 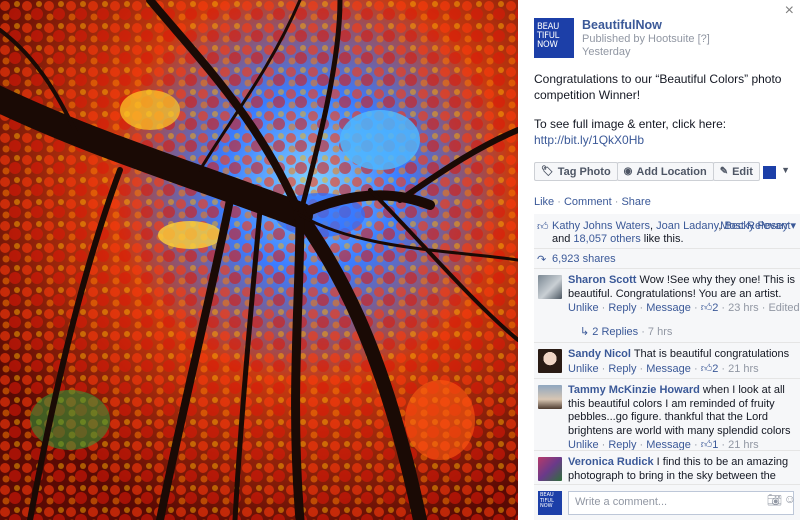 What do you see at coordinates (602, 280) in the screenshot?
I see `commenter-name: Sharon Scott` at bounding box center [602, 280].